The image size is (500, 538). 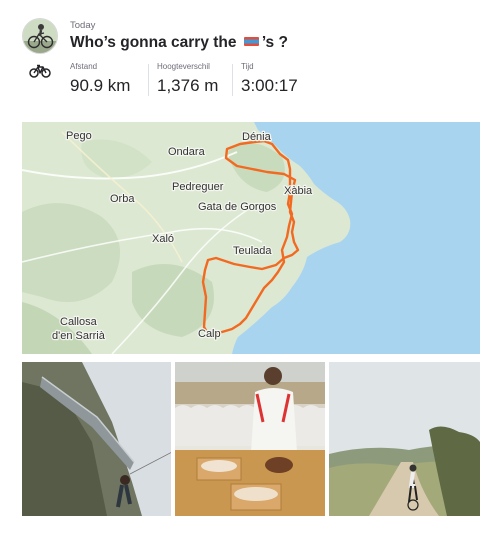 I want to click on avatar, so click(x=40, y=36).